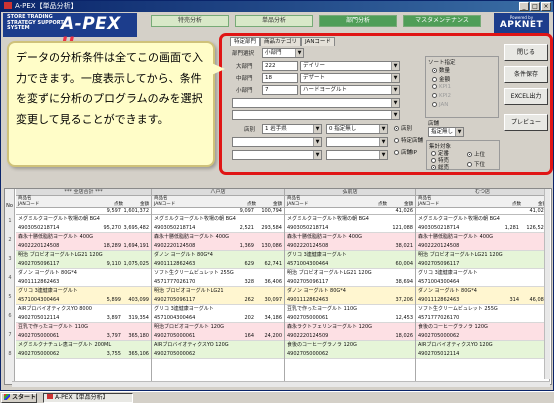  What do you see at coordinates (350, 66) in the screenshot?
I see `large-dept-name: デイリー ▼` at bounding box center [350, 66].